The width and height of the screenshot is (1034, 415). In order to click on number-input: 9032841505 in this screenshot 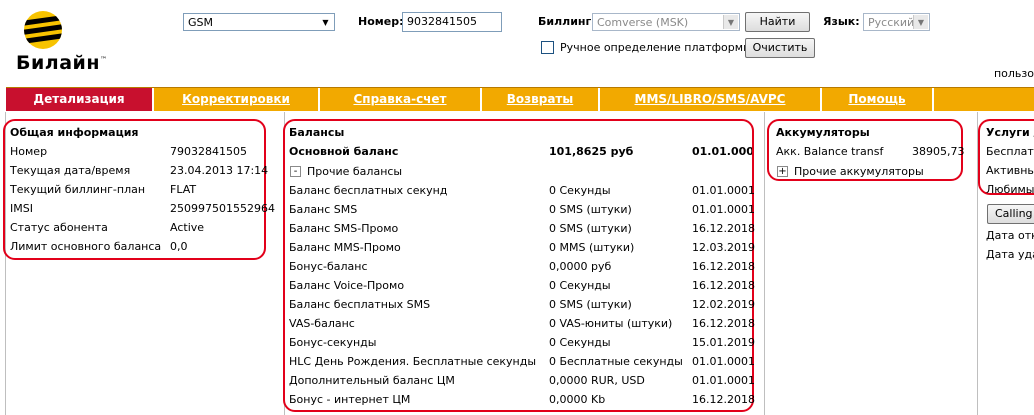, I will do `click(452, 22)`.